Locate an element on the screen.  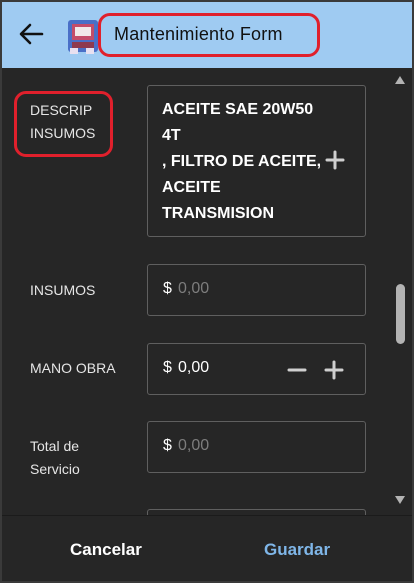
descrip-insumos-line: 4T is located at coordinates (171, 135).